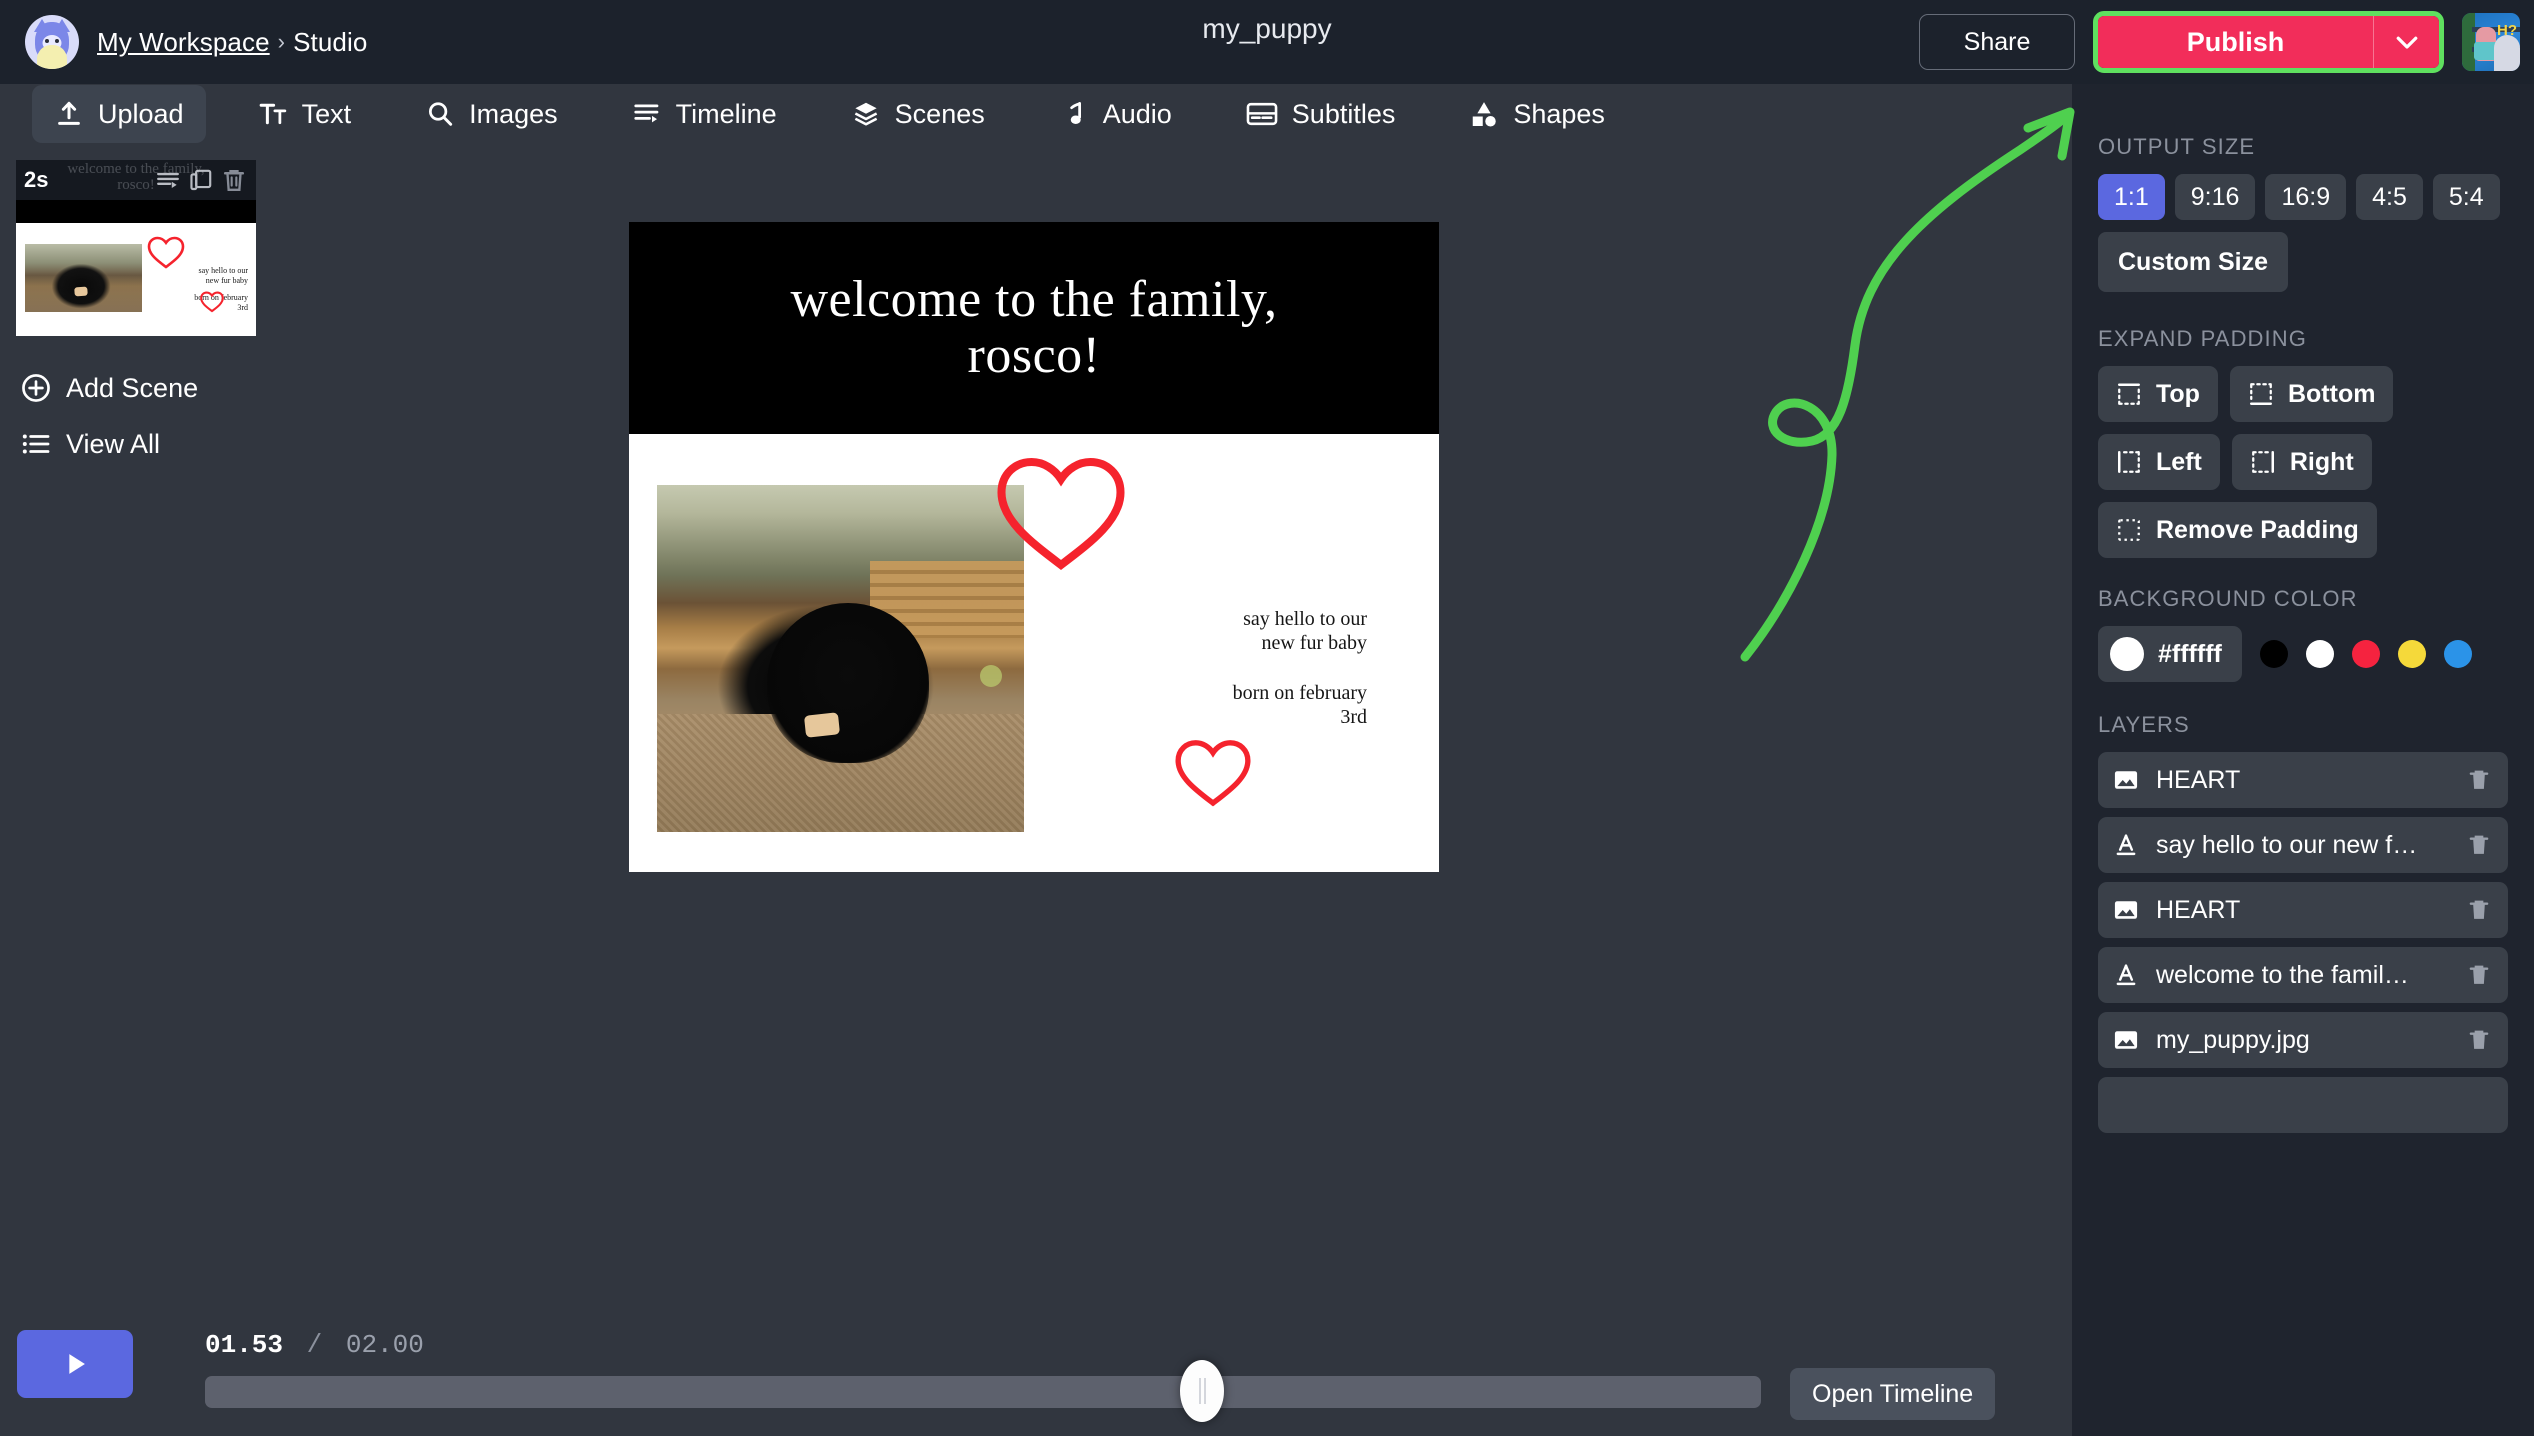  Describe the element at coordinates (2202, 338) in the screenshot. I see `expand-padding-heading: EXPAND PADDING` at that location.